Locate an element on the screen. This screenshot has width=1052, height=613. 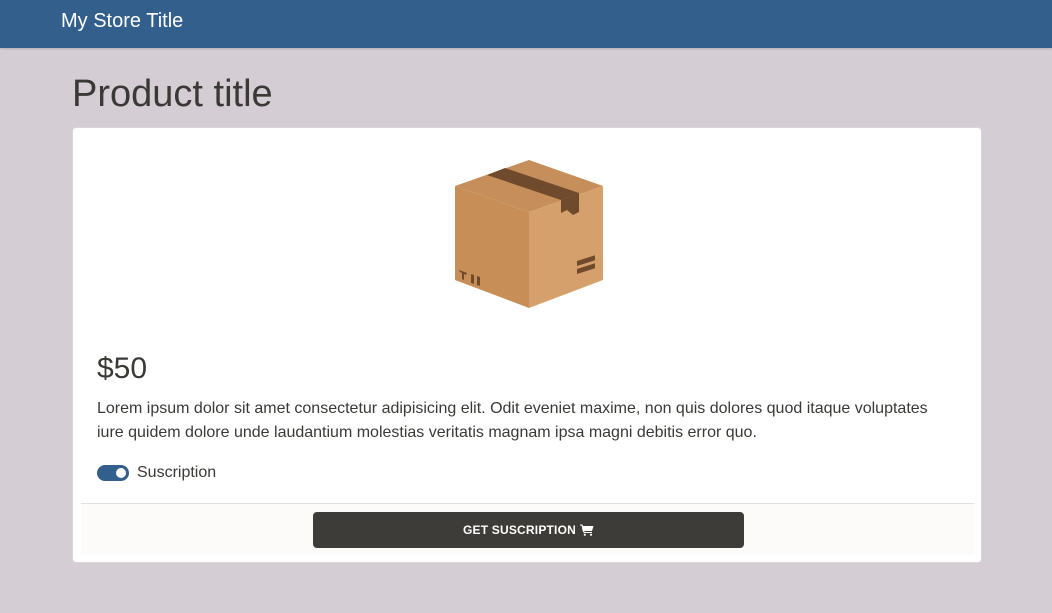
subscription-toggle is located at coordinates (113, 473).